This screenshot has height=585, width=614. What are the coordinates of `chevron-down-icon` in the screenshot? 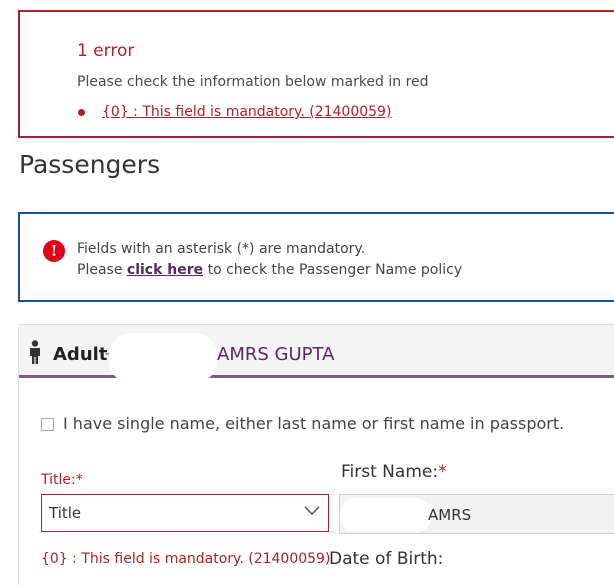 It's located at (312, 511).